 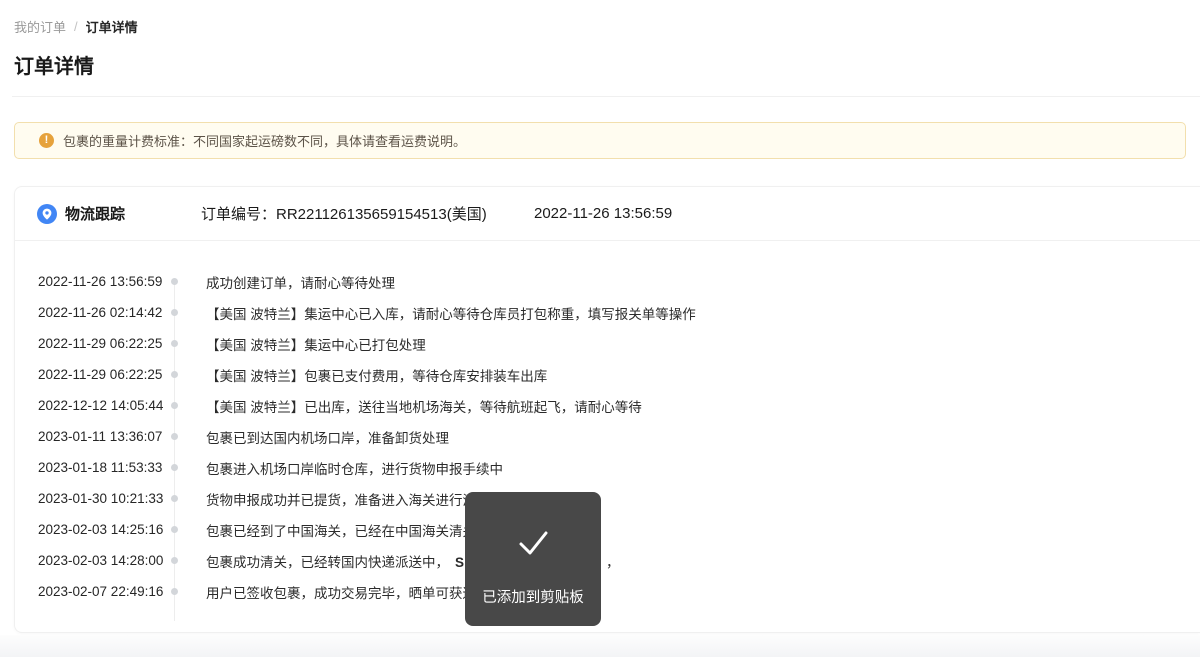 I want to click on event-text: 包裹进入机场口岸临时仓库，进行货物申报手续中, so click(x=354, y=469).